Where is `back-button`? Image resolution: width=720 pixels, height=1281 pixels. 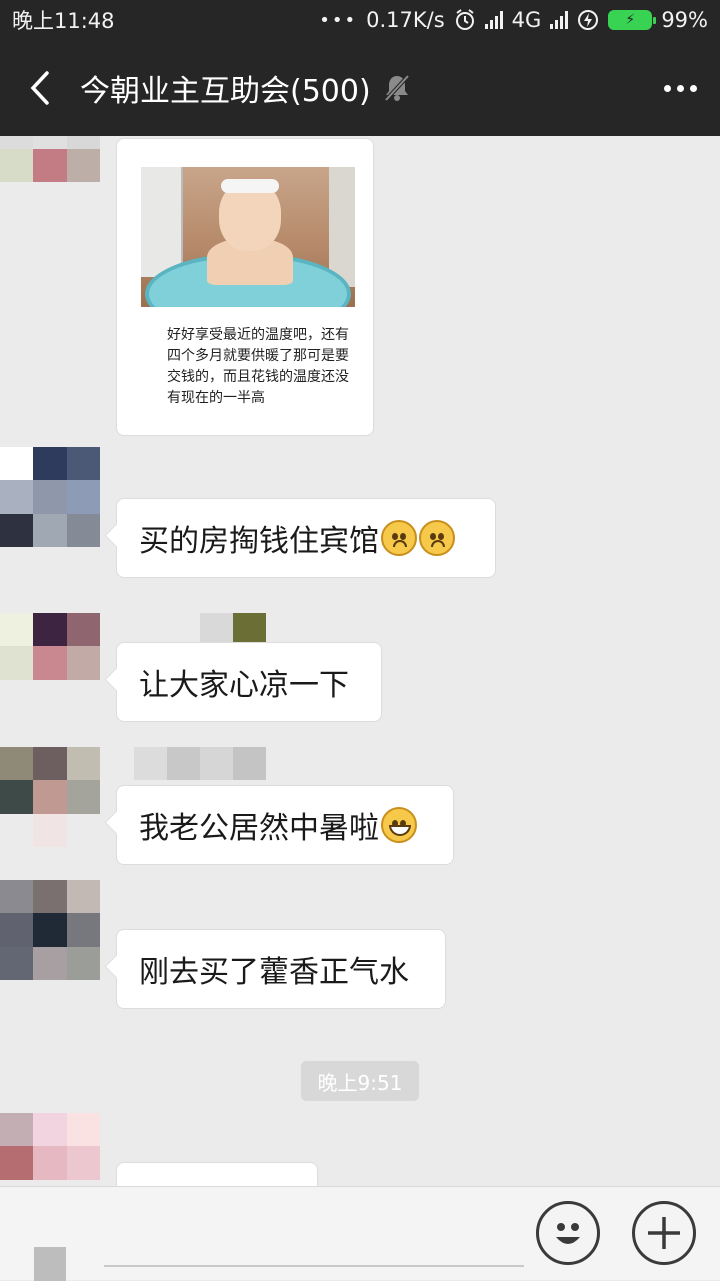
back-button is located at coordinates (40, 88).